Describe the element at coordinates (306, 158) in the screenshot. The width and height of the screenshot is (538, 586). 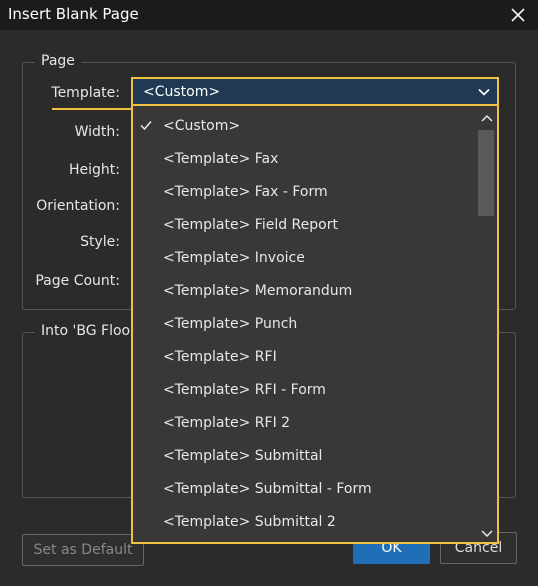
I see `template-option: <Template> Fax` at that location.